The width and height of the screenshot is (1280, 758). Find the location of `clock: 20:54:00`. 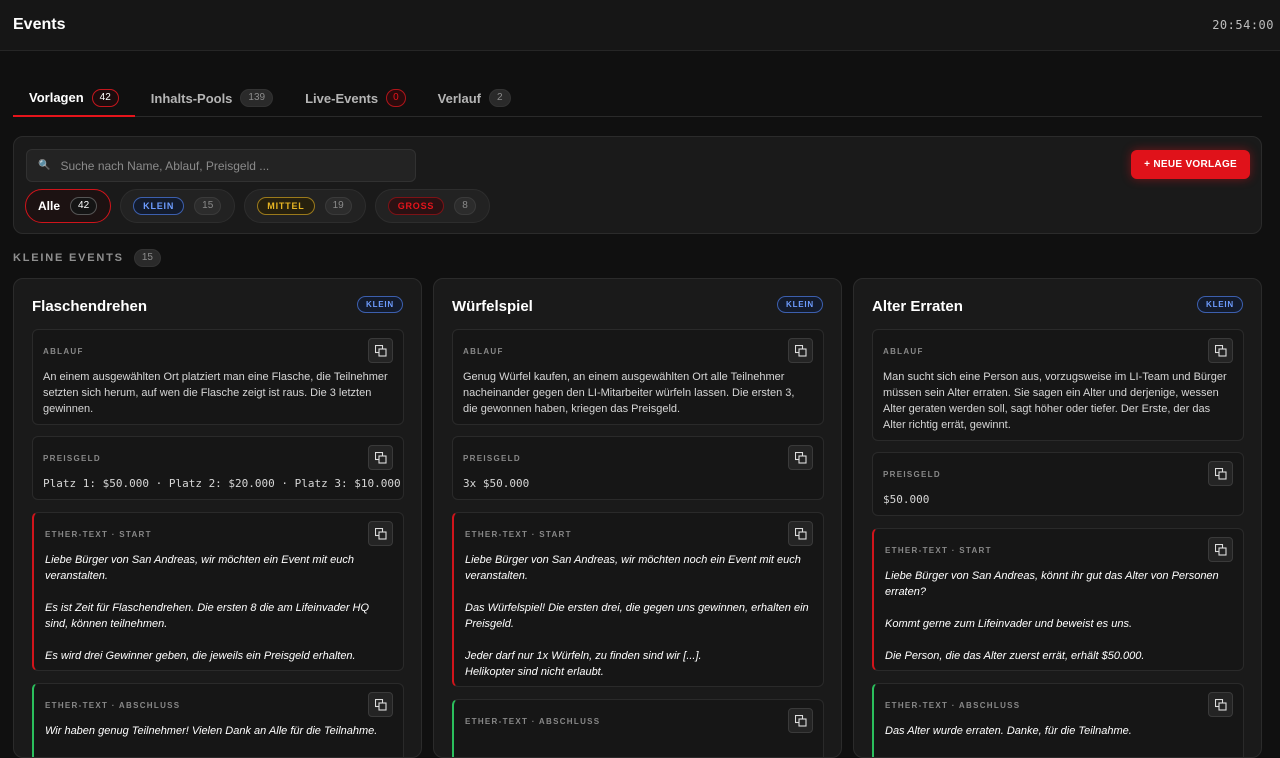

clock: 20:54:00 is located at coordinates (1243, 25).